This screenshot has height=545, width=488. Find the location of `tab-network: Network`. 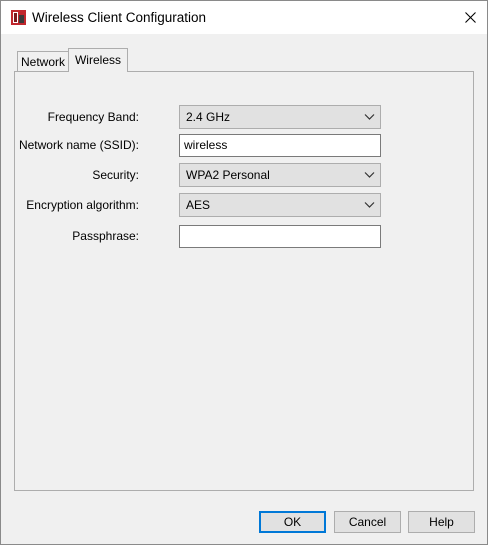

tab-network: Network is located at coordinates (43, 61).